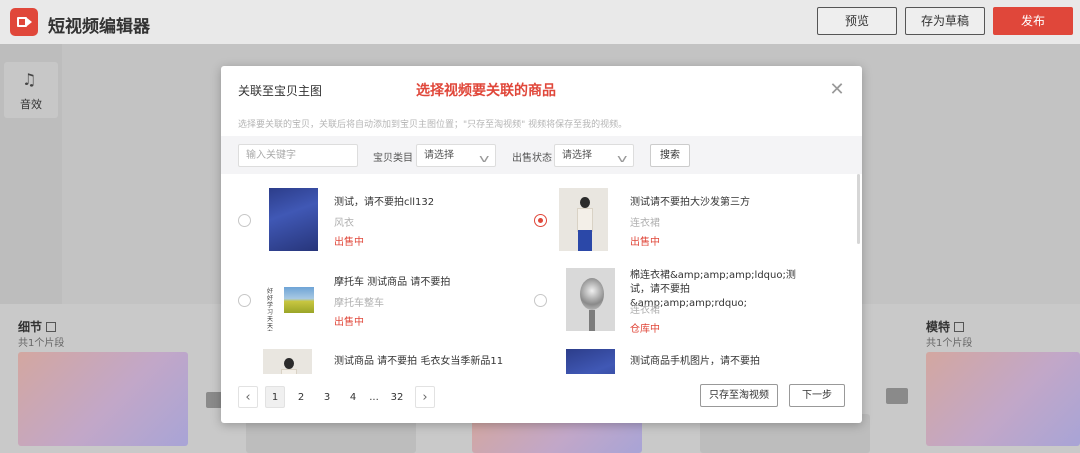 This screenshot has width=1080, height=453. I want to click on save-to-taobao-only-button: 只存至淘视频, so click(739, 395).